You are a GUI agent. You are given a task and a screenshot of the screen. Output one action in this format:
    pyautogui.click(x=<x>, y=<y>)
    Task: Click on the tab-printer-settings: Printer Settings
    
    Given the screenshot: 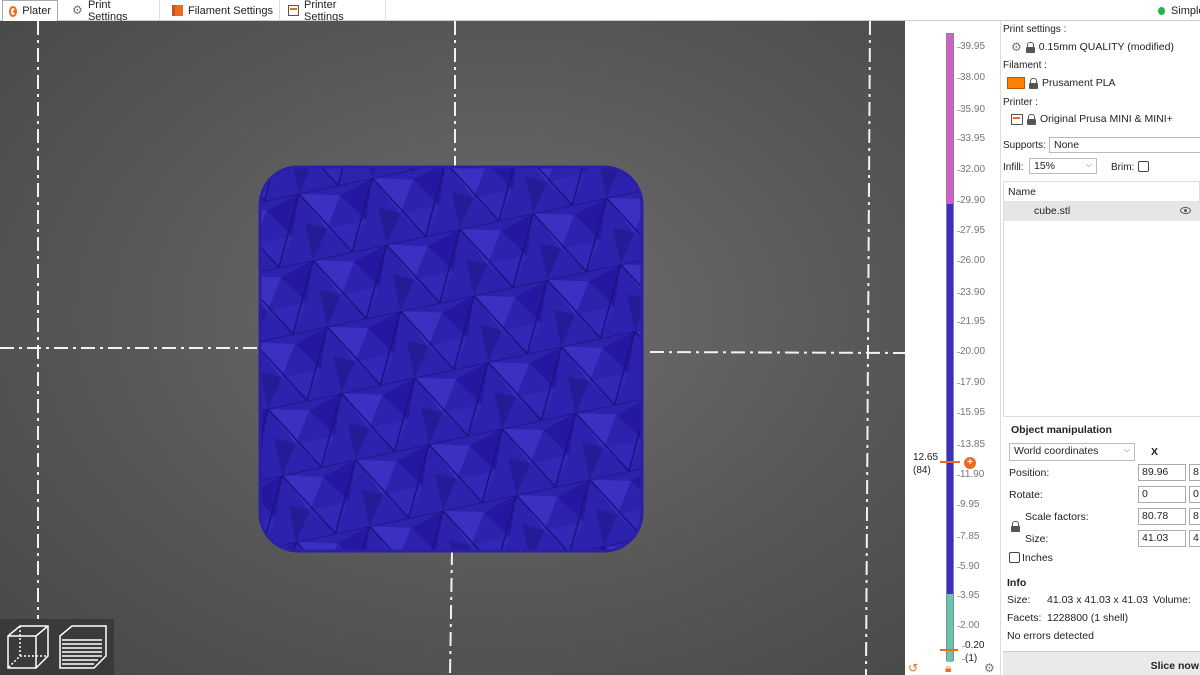 What is the action you would take?
    pyautogui.click(x=334, y=11)
    